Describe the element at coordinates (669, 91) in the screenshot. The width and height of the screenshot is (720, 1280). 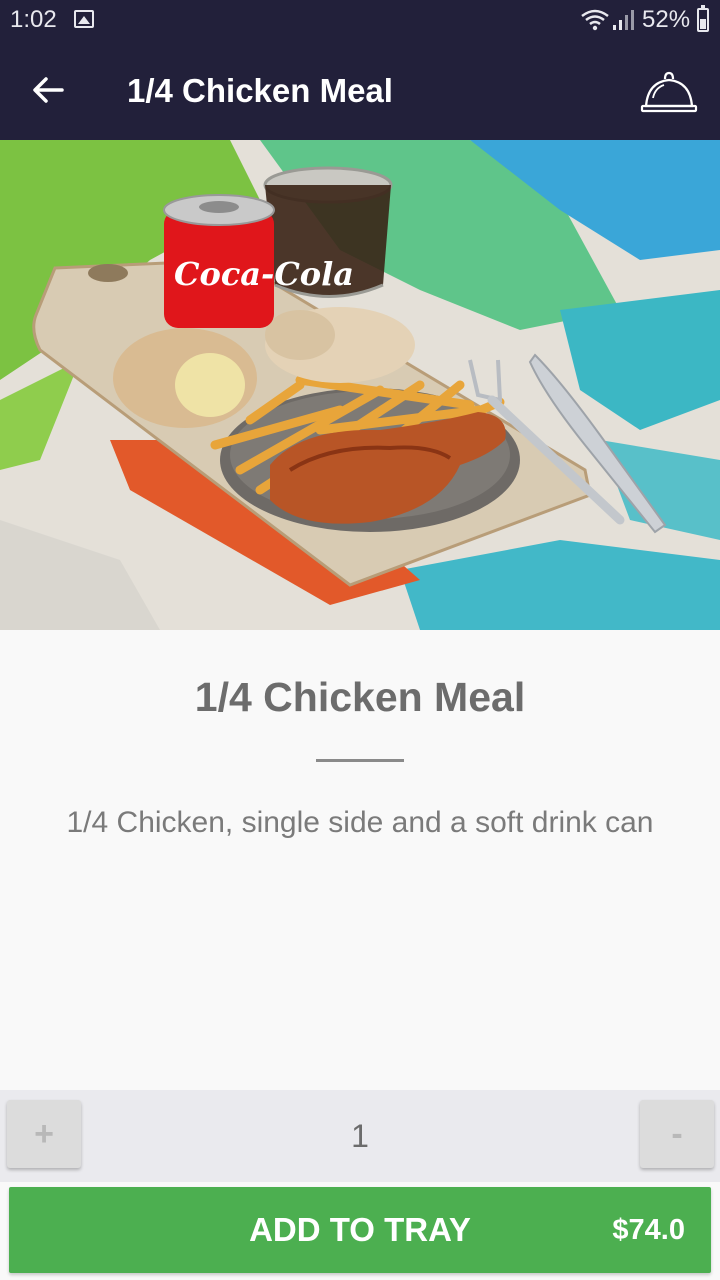
I see `service-bell-icon` at that location.